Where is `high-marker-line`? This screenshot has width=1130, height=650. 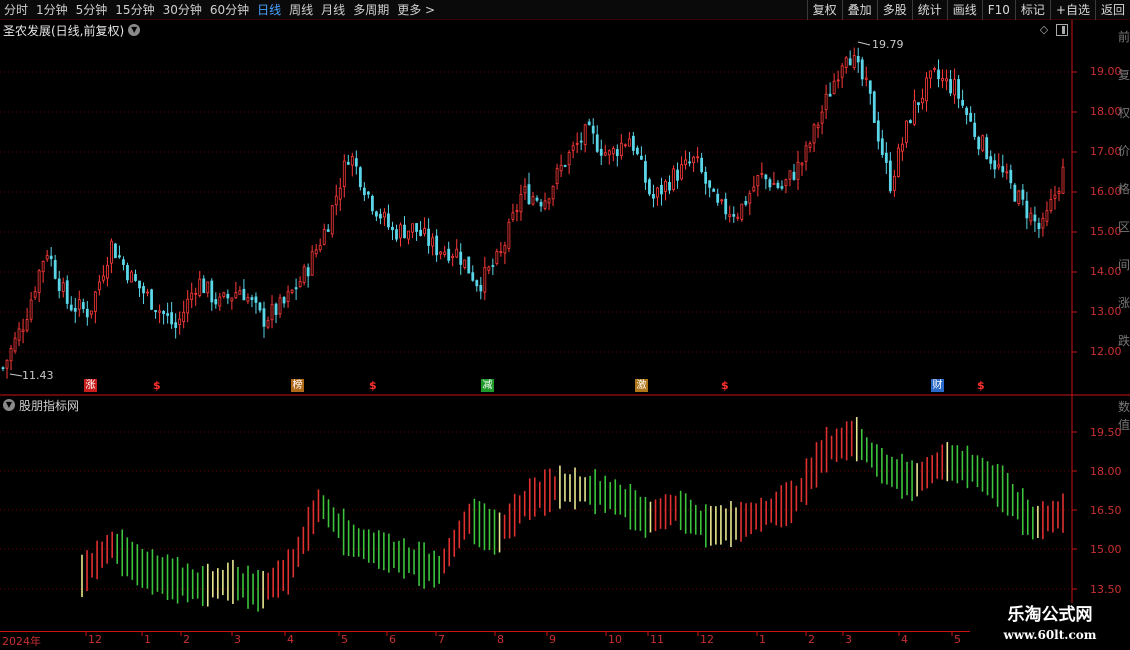 high-marker-line is located at coordinates (864, 43).